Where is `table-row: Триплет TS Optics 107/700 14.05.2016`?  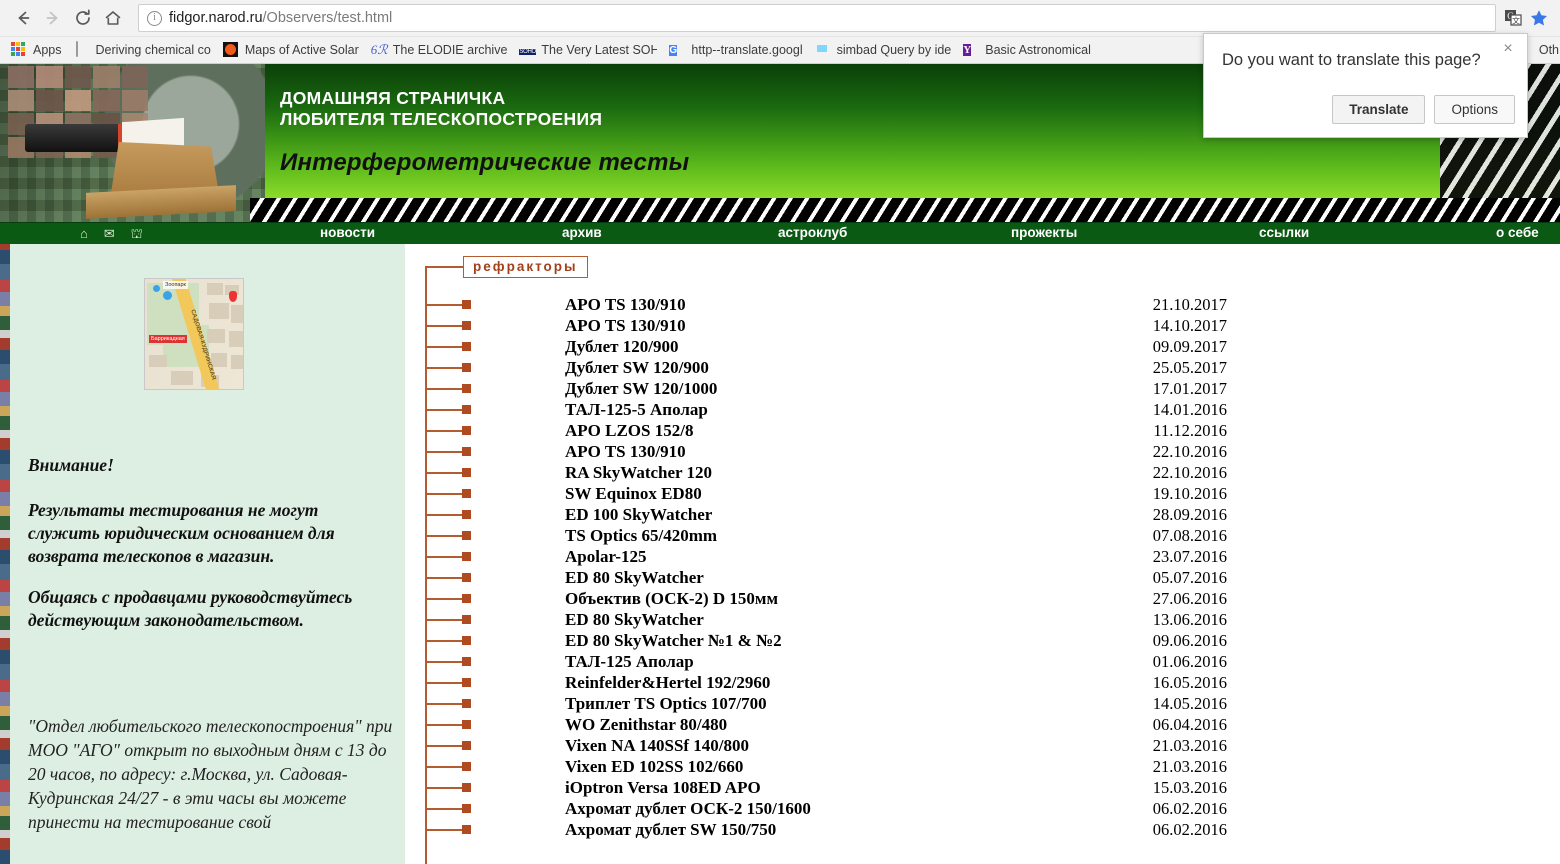 table-row: Триплет TS Optics 107/700 14.05.2016 is located at coordinates (977, 703).